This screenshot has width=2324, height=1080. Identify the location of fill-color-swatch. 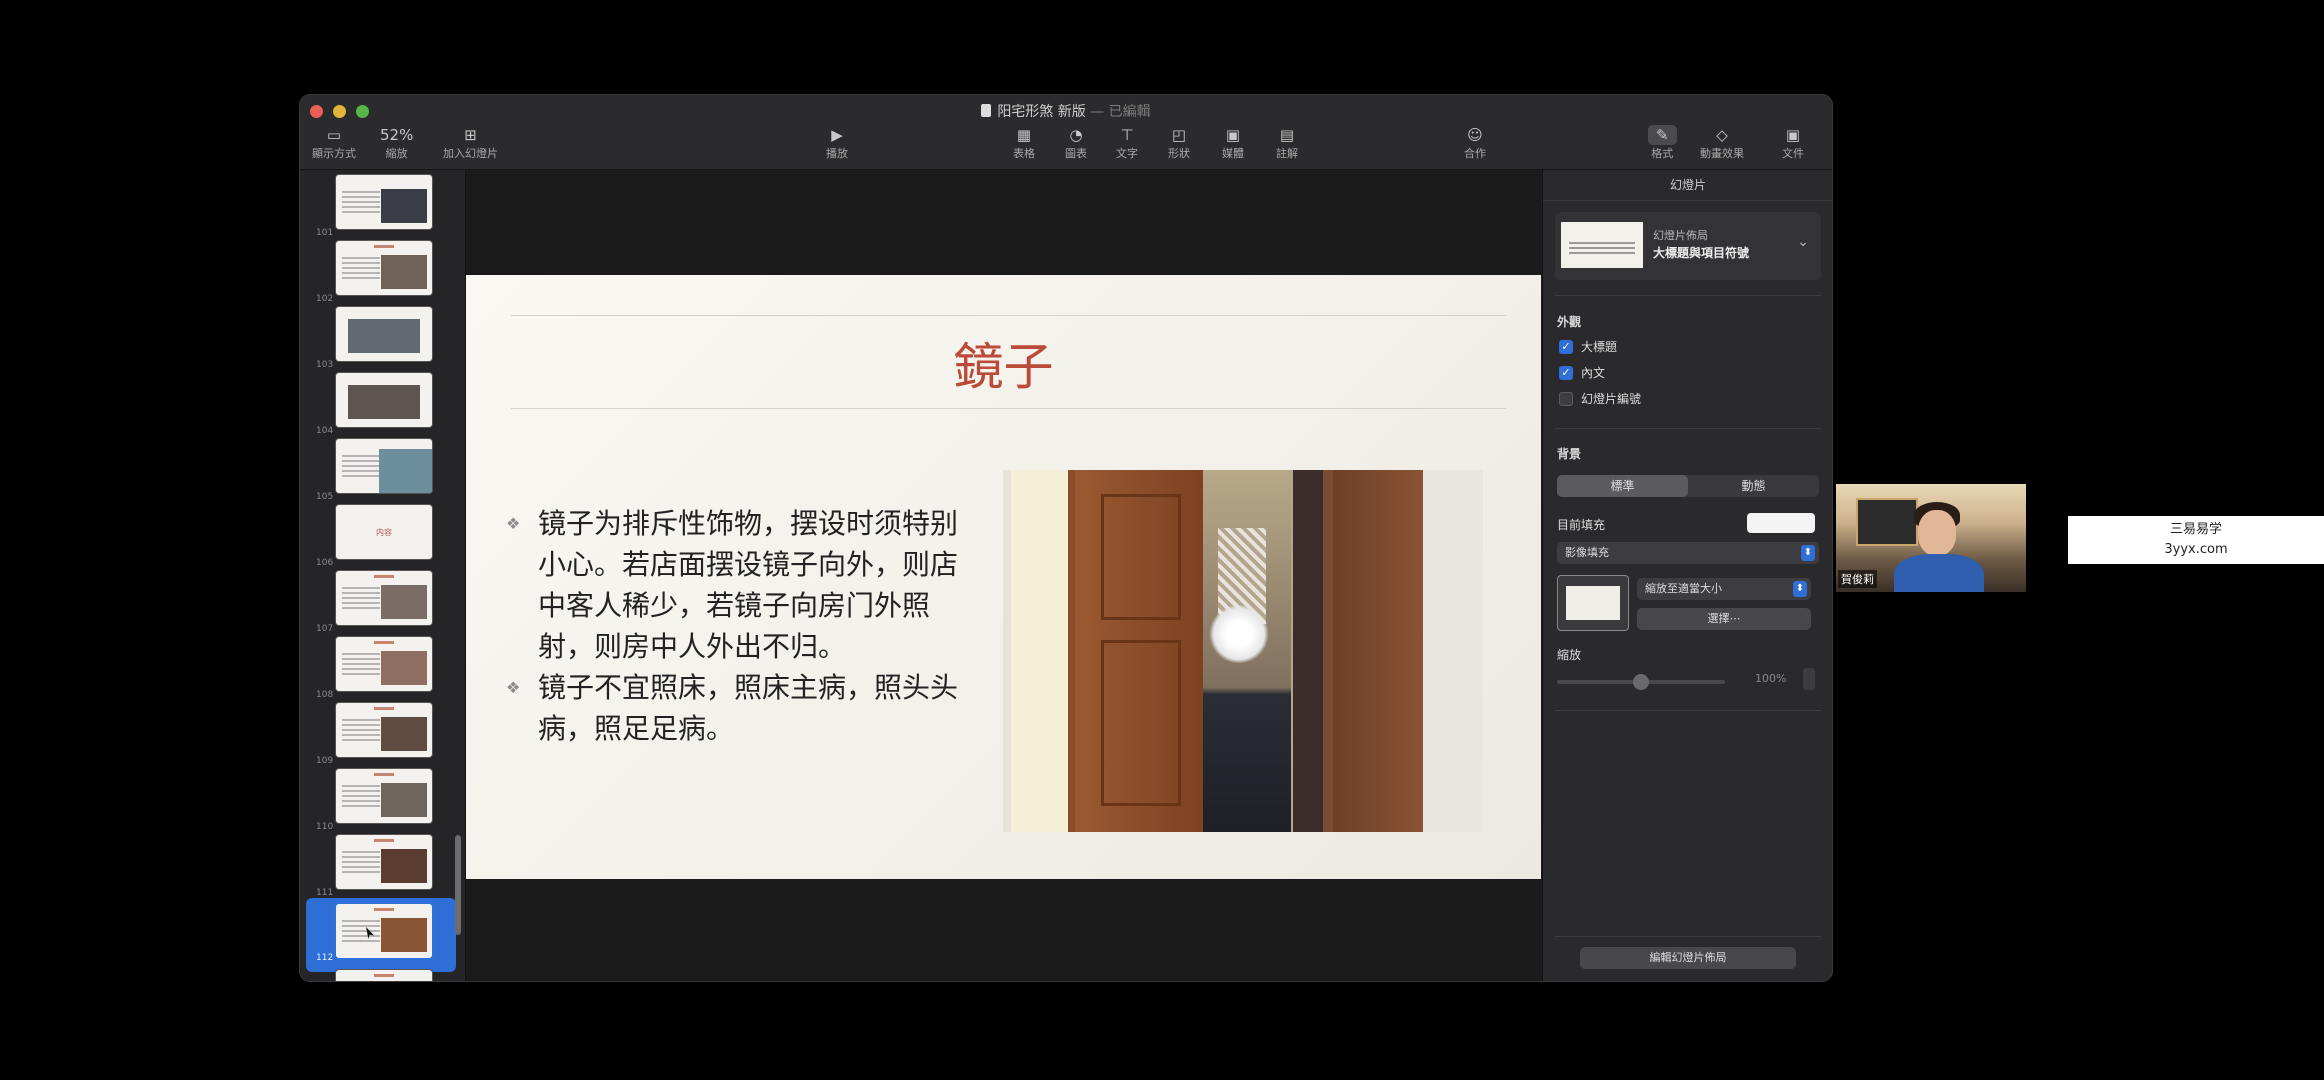
(1781, 523).